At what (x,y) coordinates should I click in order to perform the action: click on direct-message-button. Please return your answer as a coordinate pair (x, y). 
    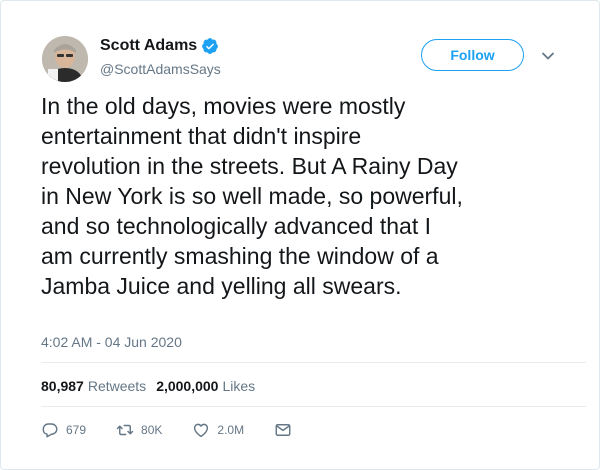
    Looking at the image, I should click on (283, 430).